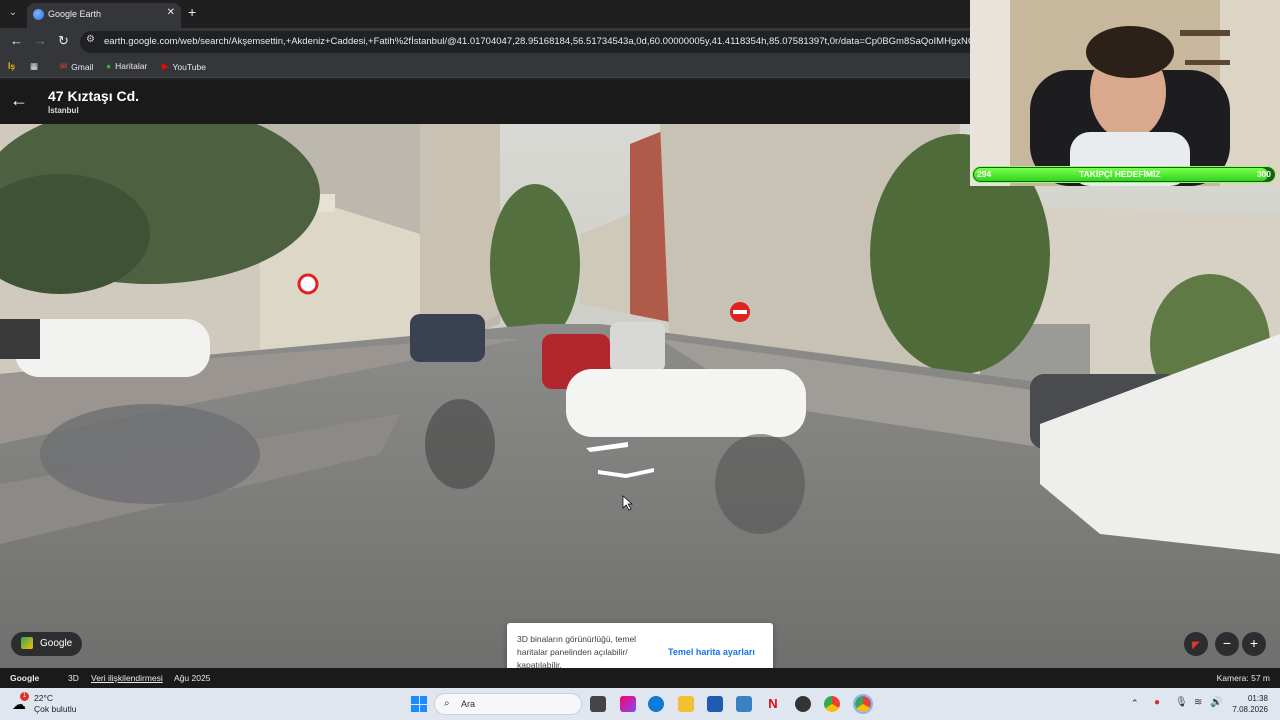  I want to click on bookmark-label: Gmail, so click(82, 66).